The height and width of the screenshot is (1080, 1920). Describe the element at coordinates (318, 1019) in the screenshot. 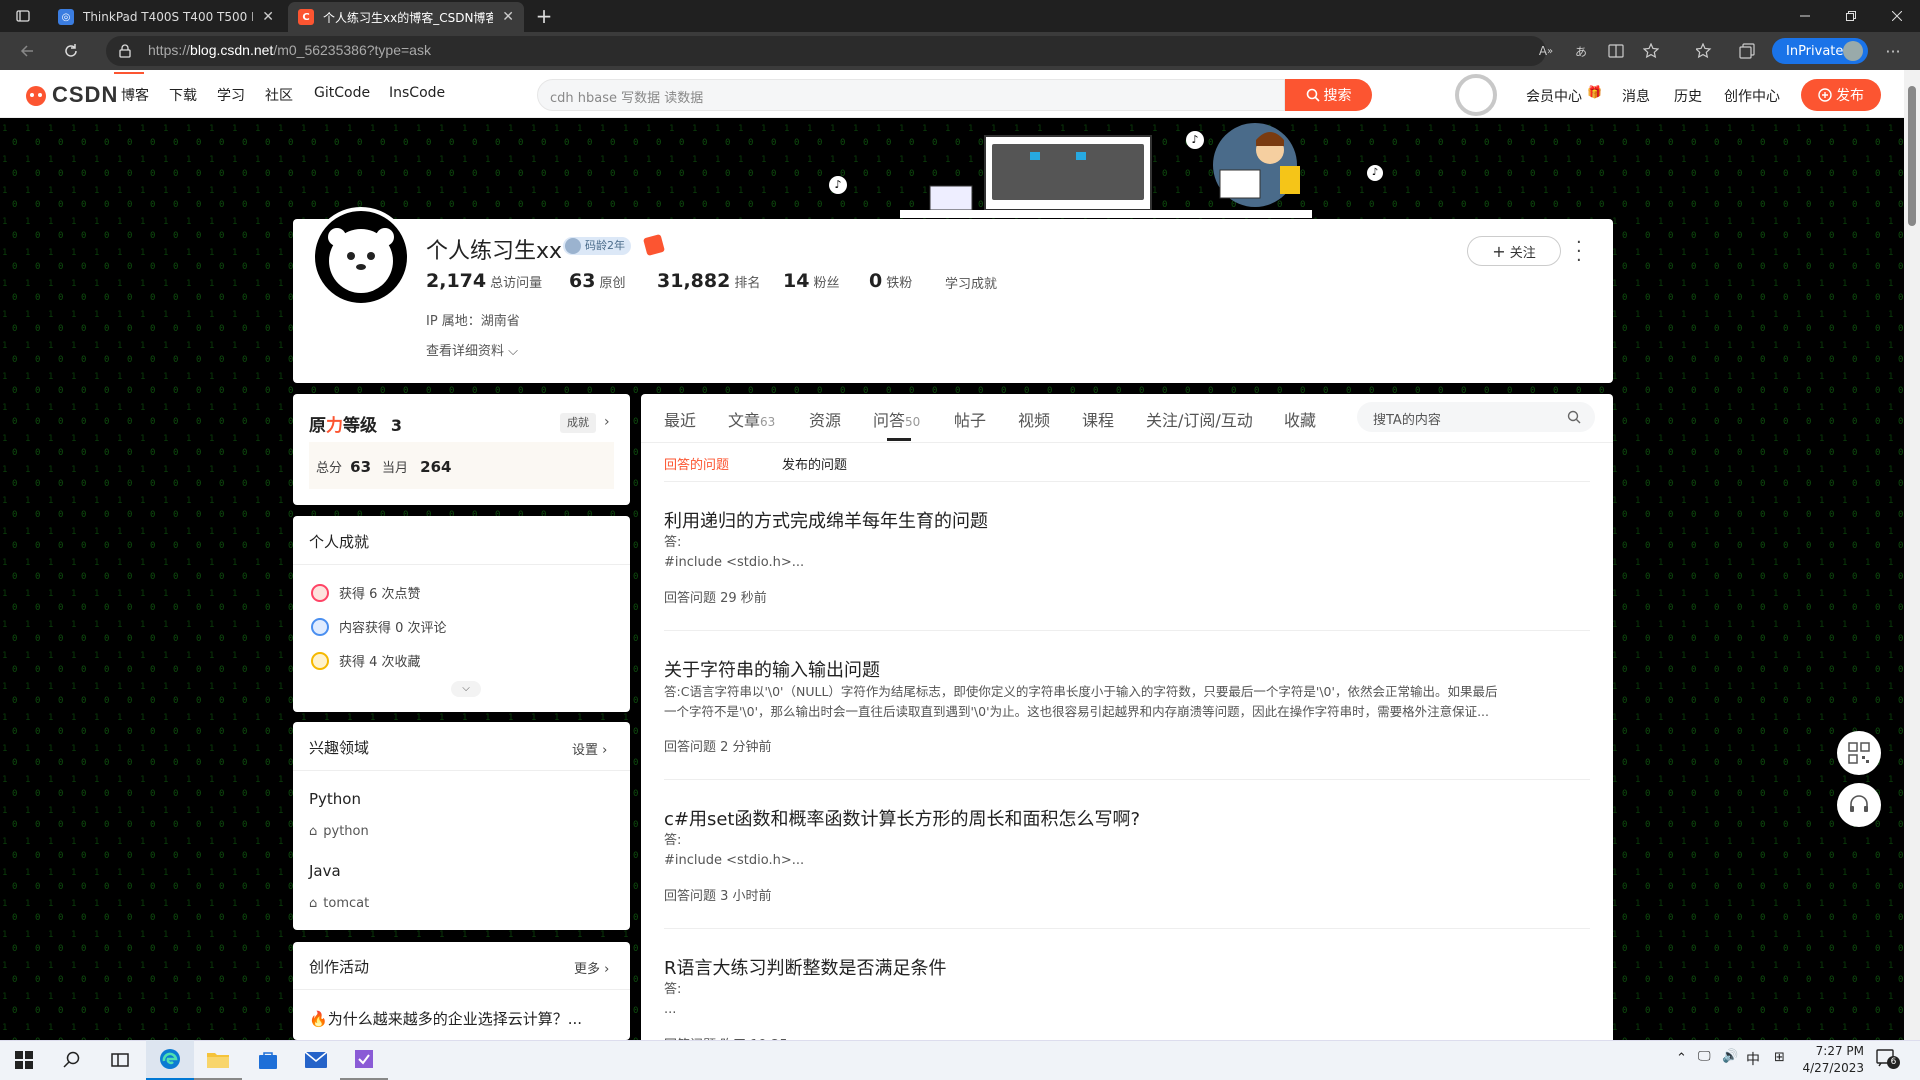

I see `fire-icon: 🔥` at that location.